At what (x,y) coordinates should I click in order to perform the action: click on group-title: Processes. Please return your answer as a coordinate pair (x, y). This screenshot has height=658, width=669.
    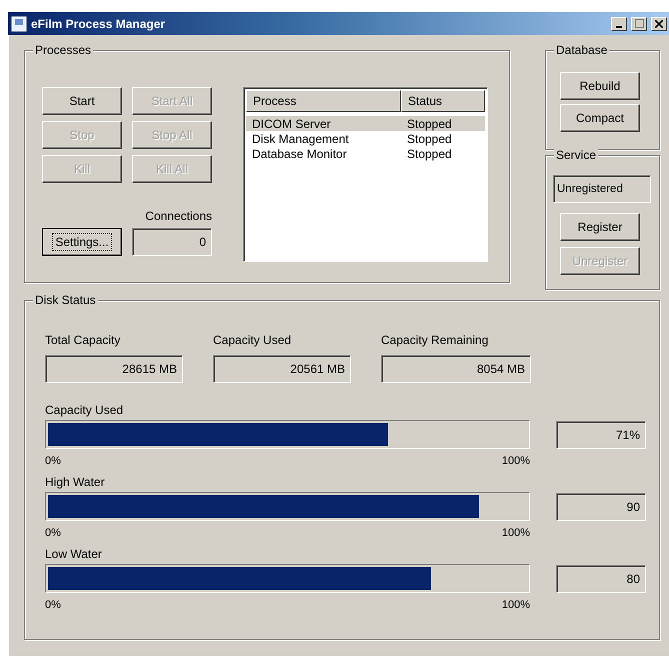
    Looking at the image, I should click on (63, 50).